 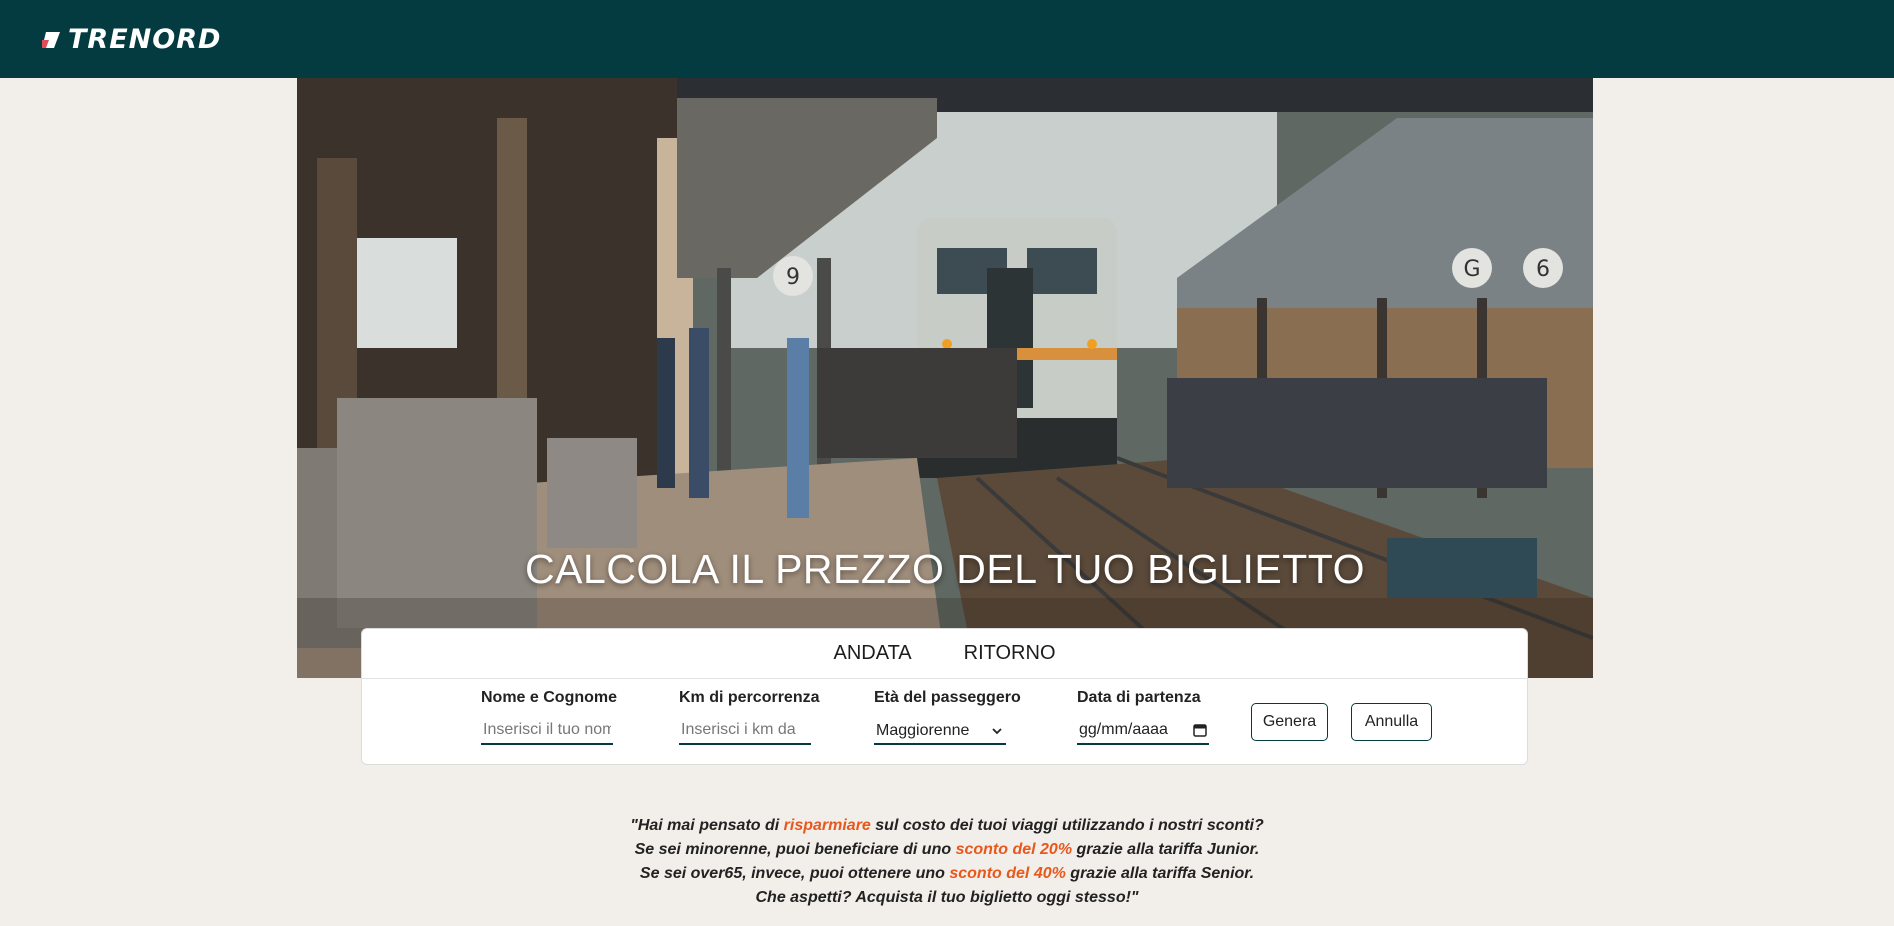 What do you see at coordinates (749, 697) in the screenshot?
I see `km-label: Km di percorrenza` at bounding box center [749, 697].